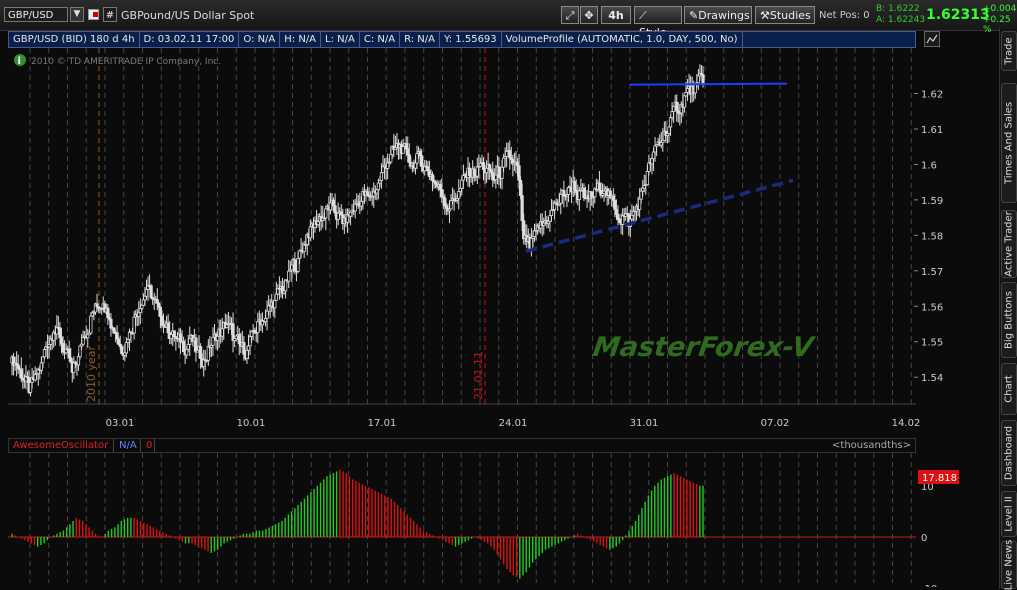 This screenshot has width=1017, height=590. Describe the element at coordinates (1000, 9) in the screenshot. I see `change-absolute: +0.0041` at that location.